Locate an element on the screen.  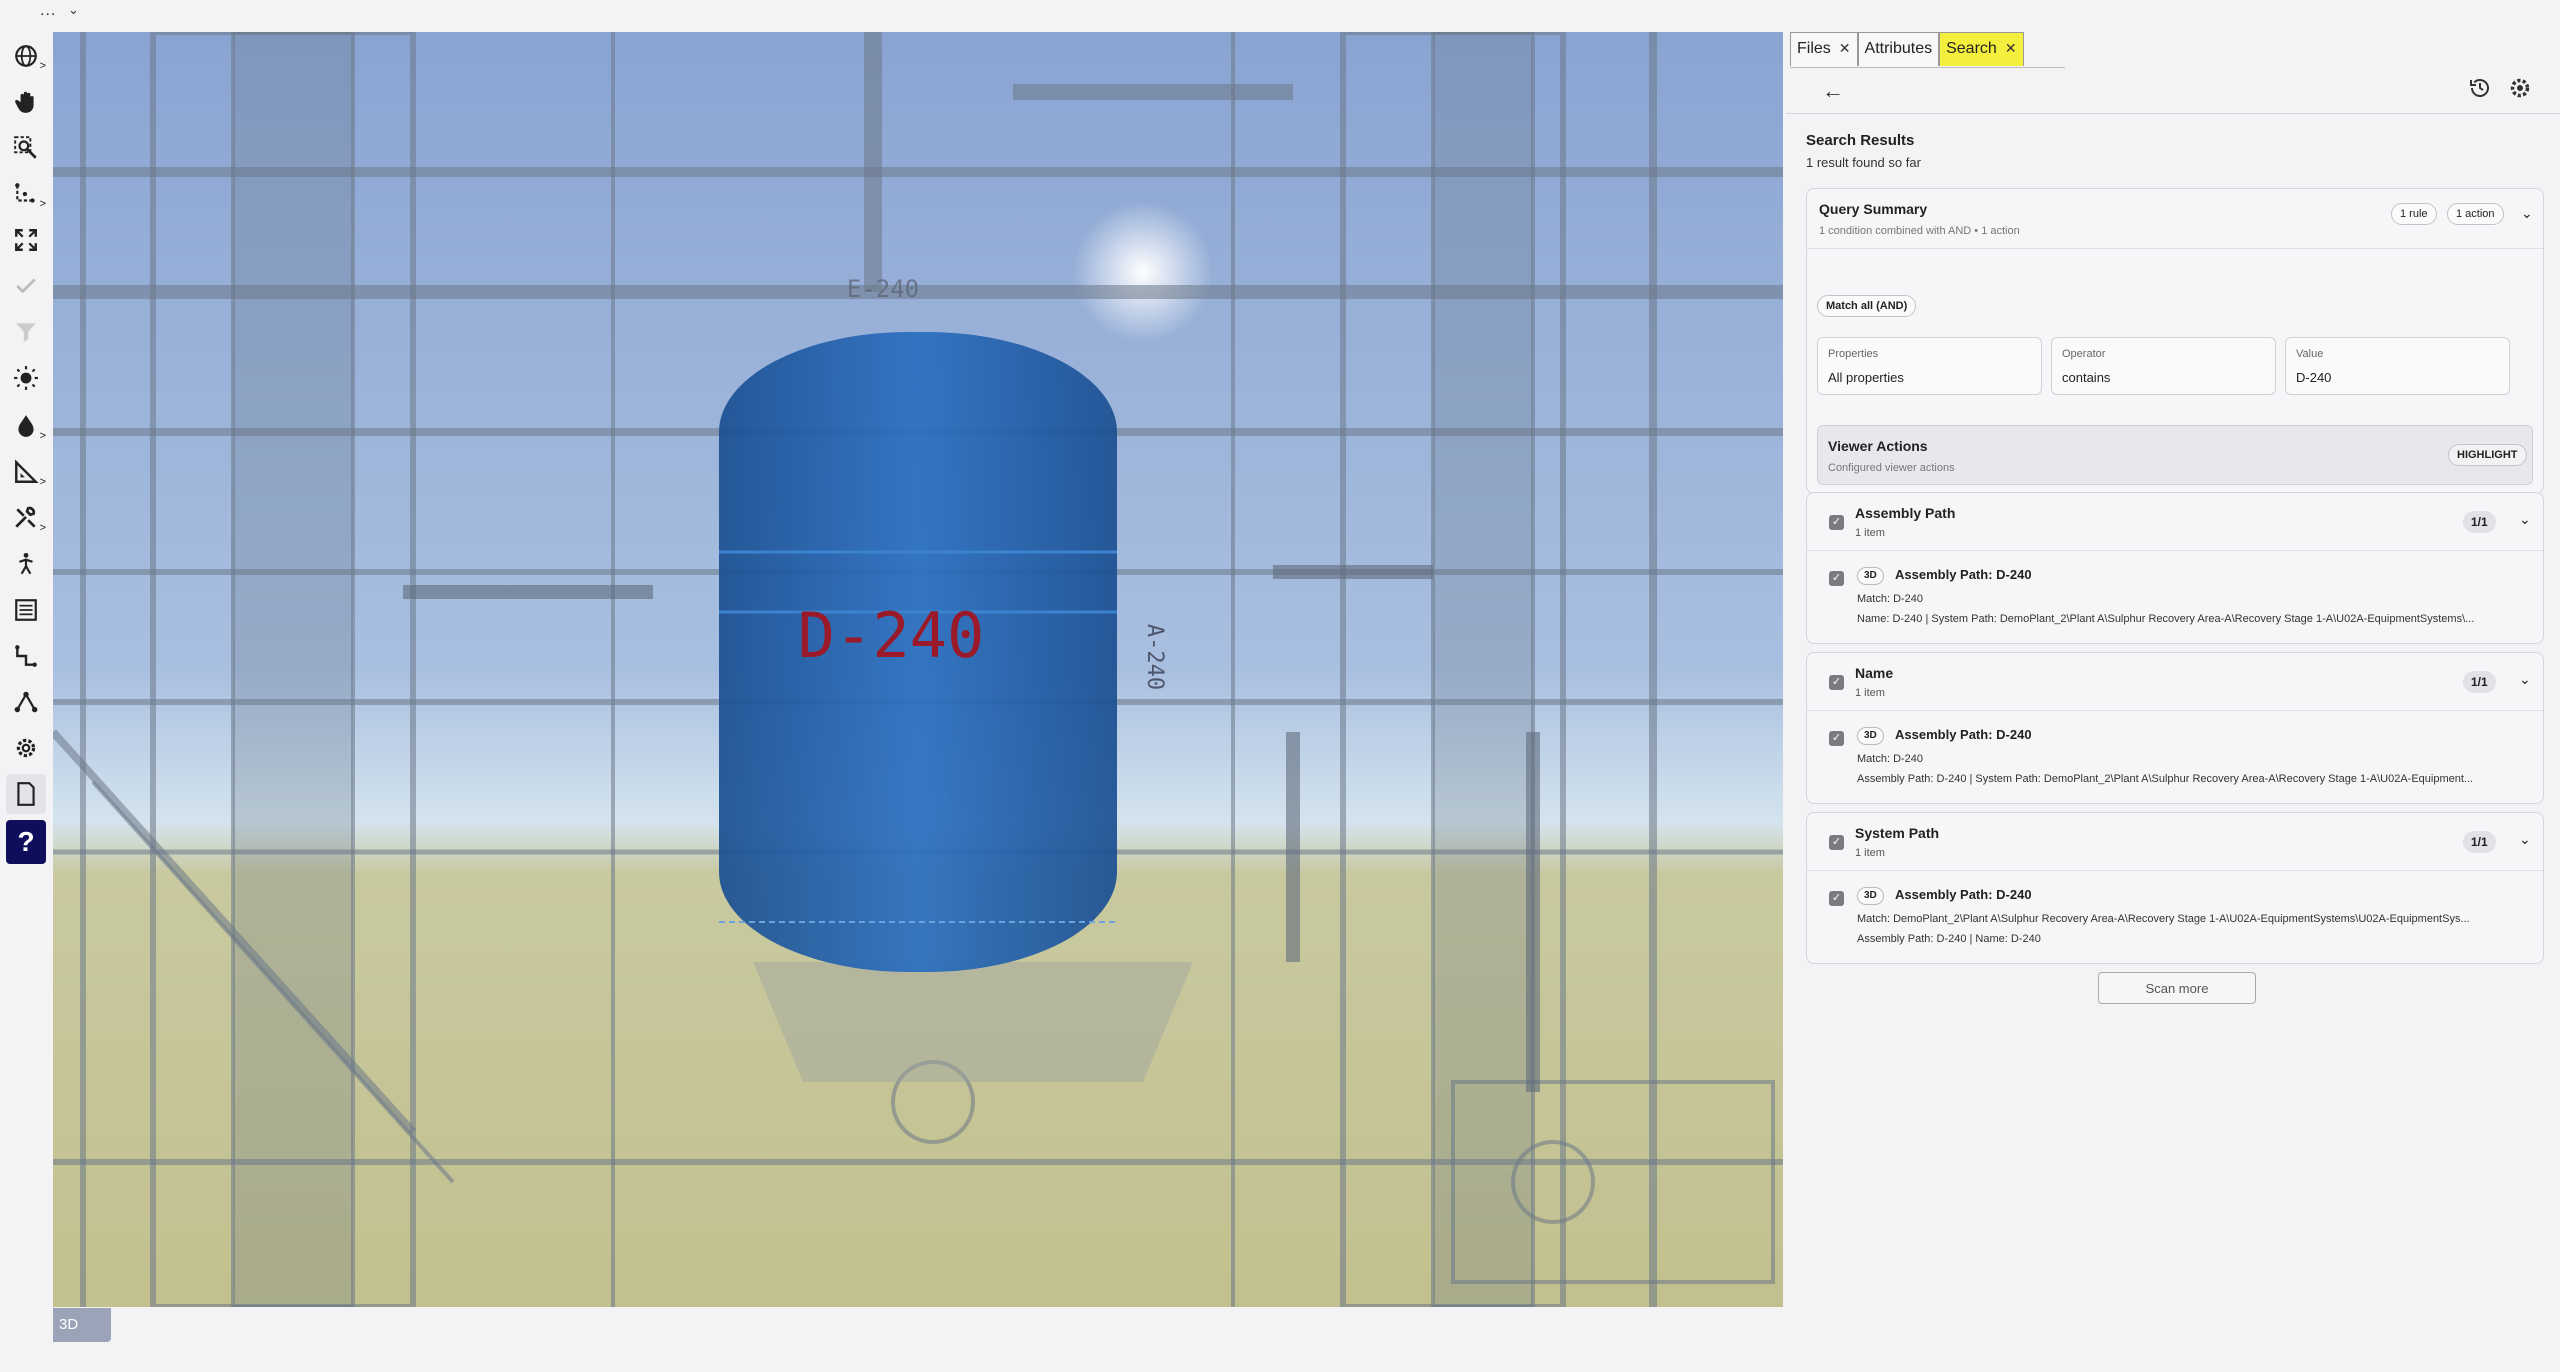
lighting-tool-button is located at coordinates (26, 378).